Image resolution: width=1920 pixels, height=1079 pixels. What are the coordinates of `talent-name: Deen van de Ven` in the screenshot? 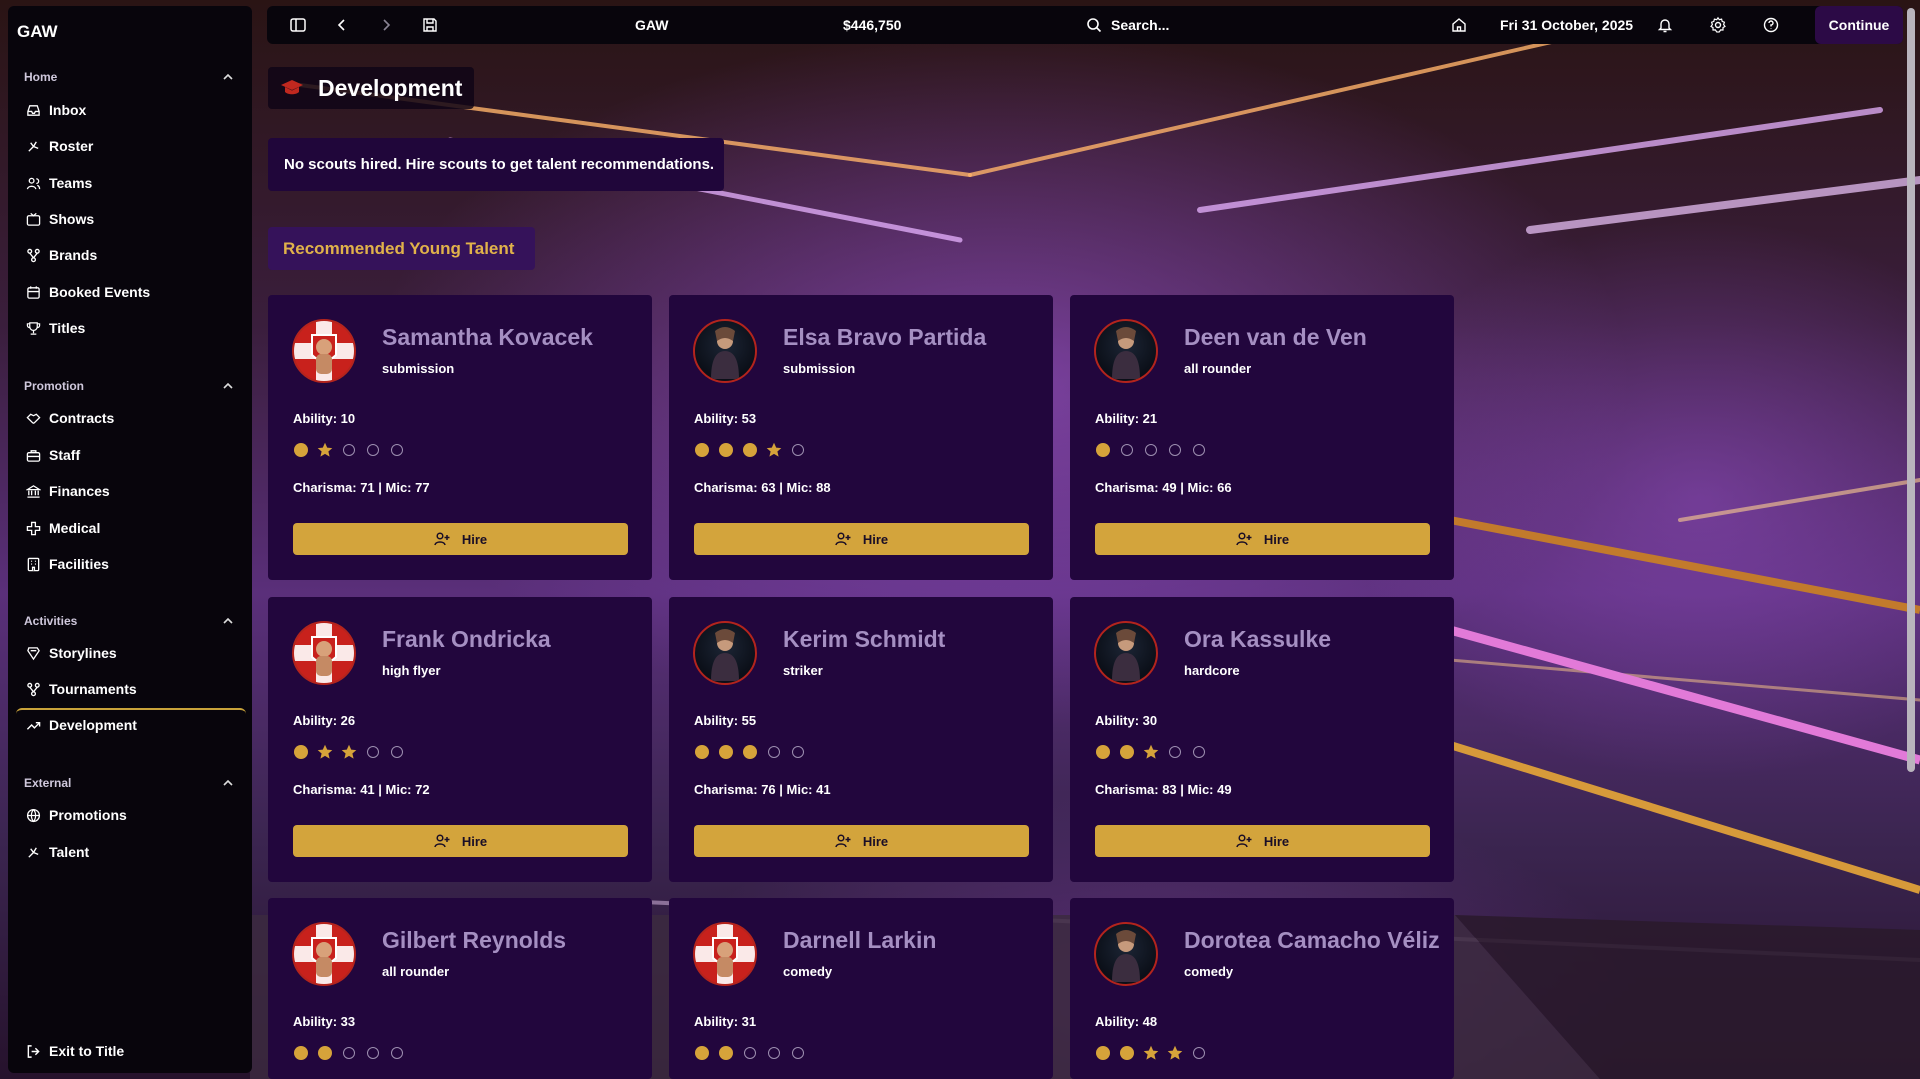 It's located at (1275, 337).